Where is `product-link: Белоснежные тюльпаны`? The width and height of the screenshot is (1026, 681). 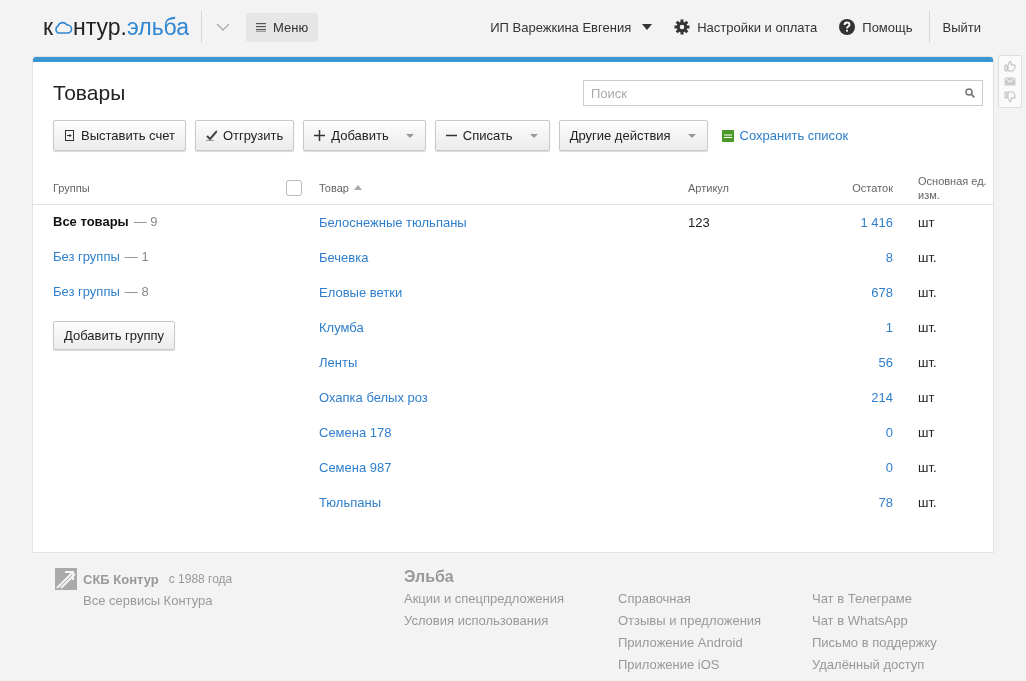 product-link: Белоснежные тюльпаны is located at coordinates (393, 222).